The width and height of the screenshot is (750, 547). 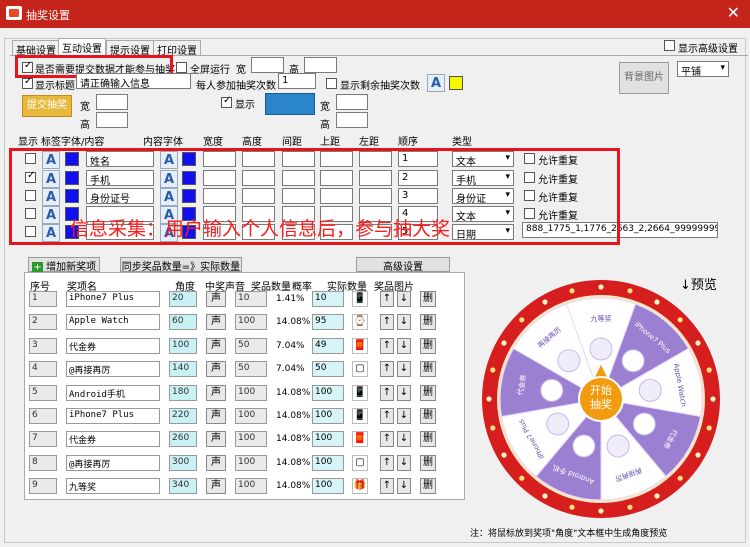 What do you see at coordinates (36, 48) in the screenshot?
I see `tab-basic: 基础设置` at bounding box center [36, 48].